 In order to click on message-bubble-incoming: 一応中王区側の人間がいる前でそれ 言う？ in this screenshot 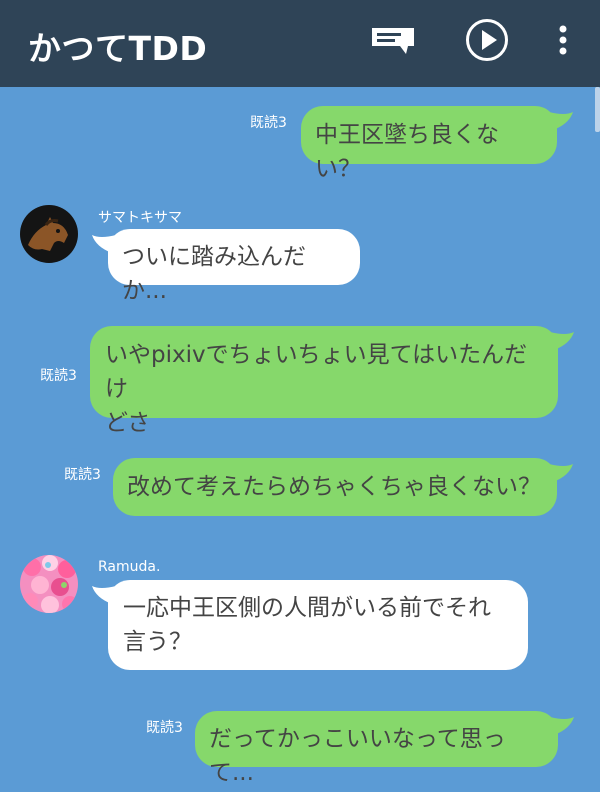, I will do `click(310, 625)`.